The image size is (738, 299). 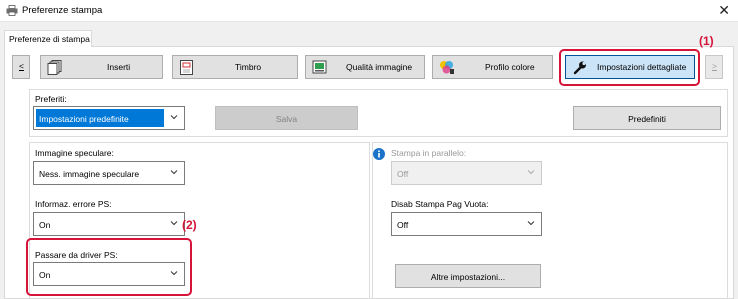 I want to click on favorites-value: Impostazioni predefinite, so click(x=84, y=119).